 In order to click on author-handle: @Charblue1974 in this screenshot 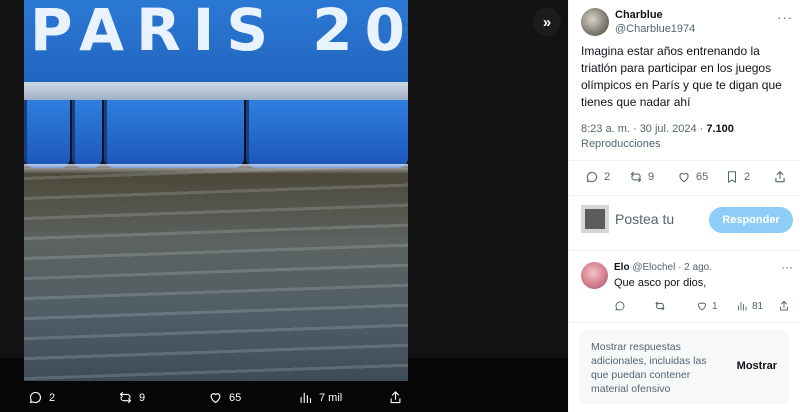, I will do `click(655, 29)`.